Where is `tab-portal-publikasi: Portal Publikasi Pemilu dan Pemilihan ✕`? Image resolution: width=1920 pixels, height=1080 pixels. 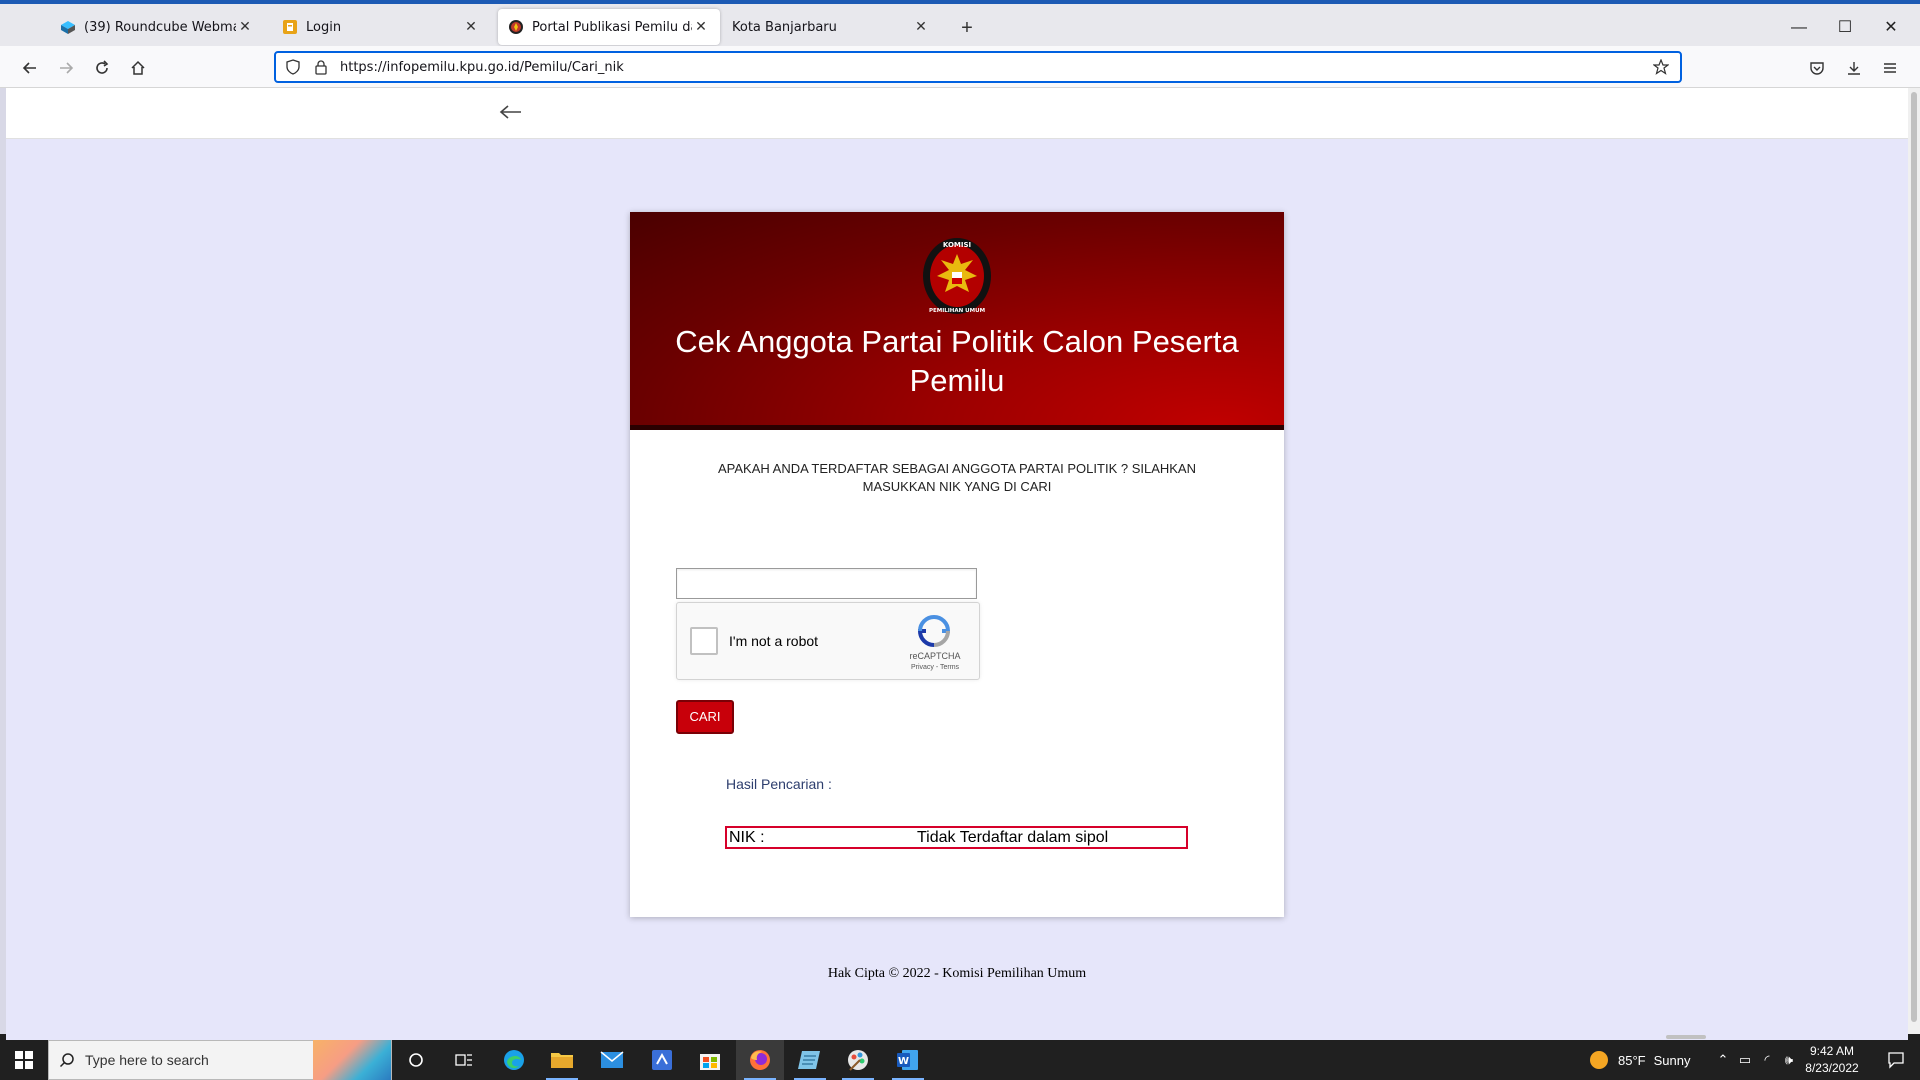
tab-portal-publikasi: Portal Publikasi Pemilu dan Pemilihan ✕ is located at coordinates (609, 27).